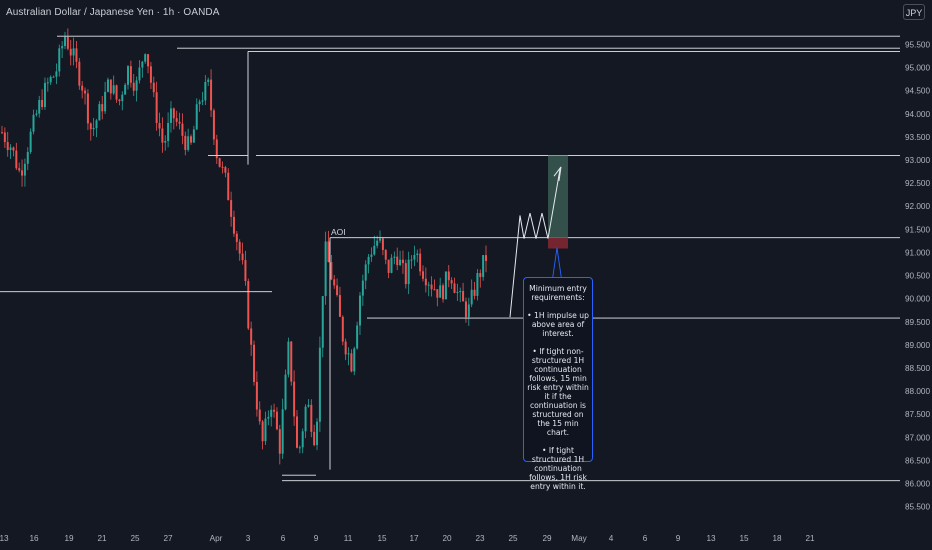 Image resolution: width=932 pixels, height=550 pixels. I want to click on y-tick-label: 86.000, so click(917, 484).